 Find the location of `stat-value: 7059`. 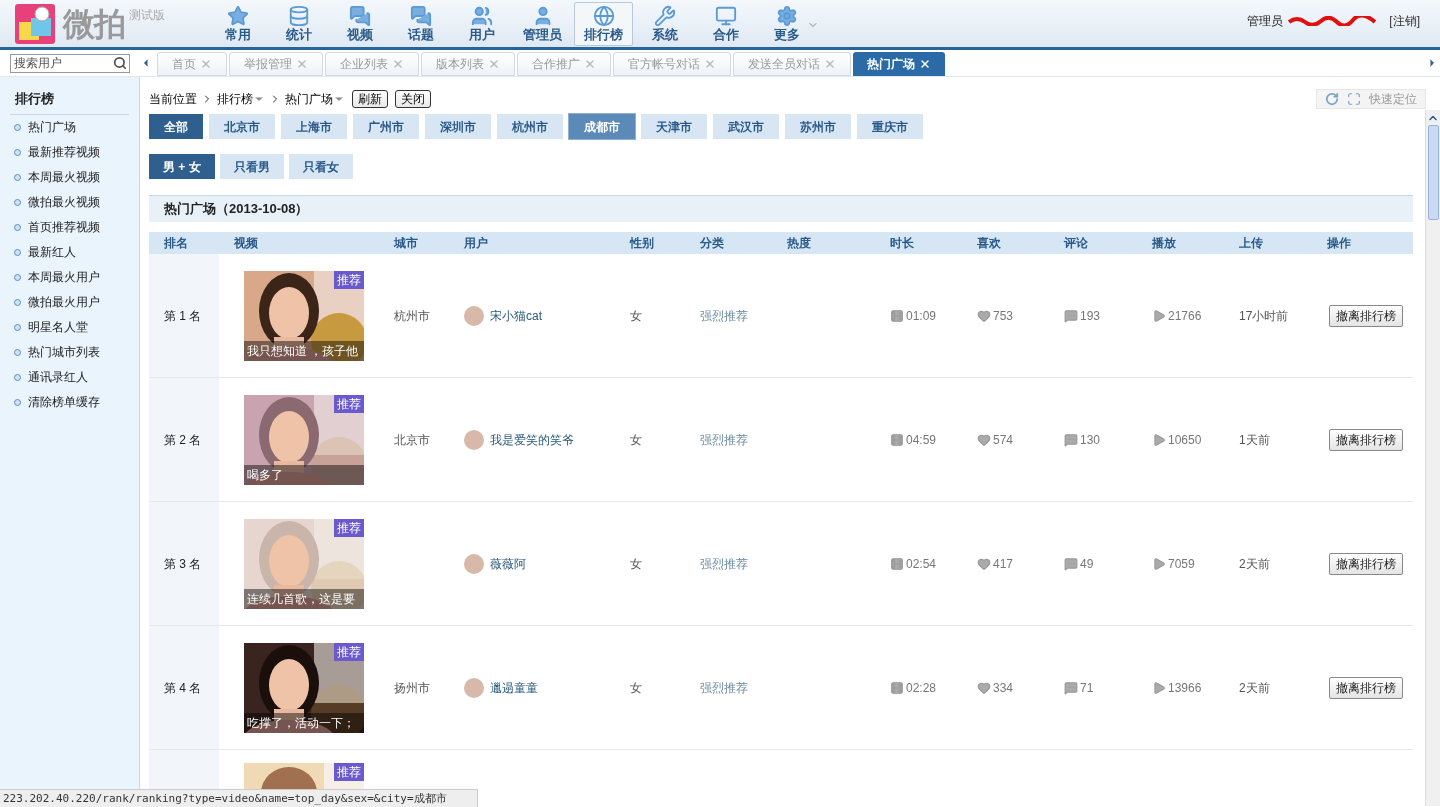

stat-value: 7059 is located at coordinates (1181, 564).